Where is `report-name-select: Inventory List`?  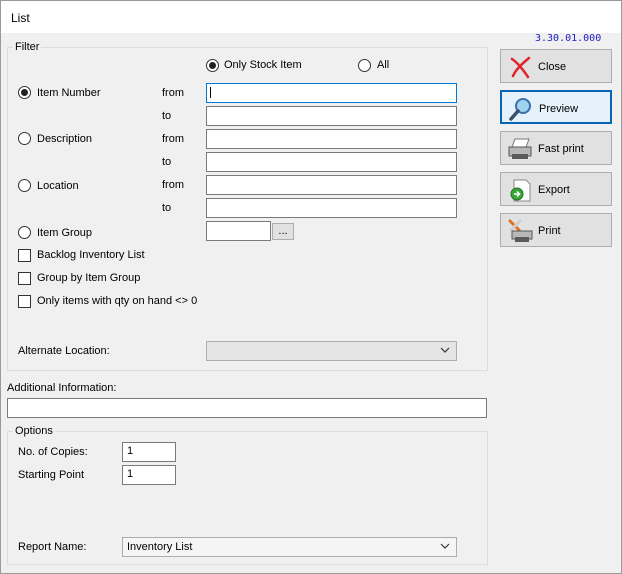 report-name-select: Inventory List is located at coordinates (289, 547).